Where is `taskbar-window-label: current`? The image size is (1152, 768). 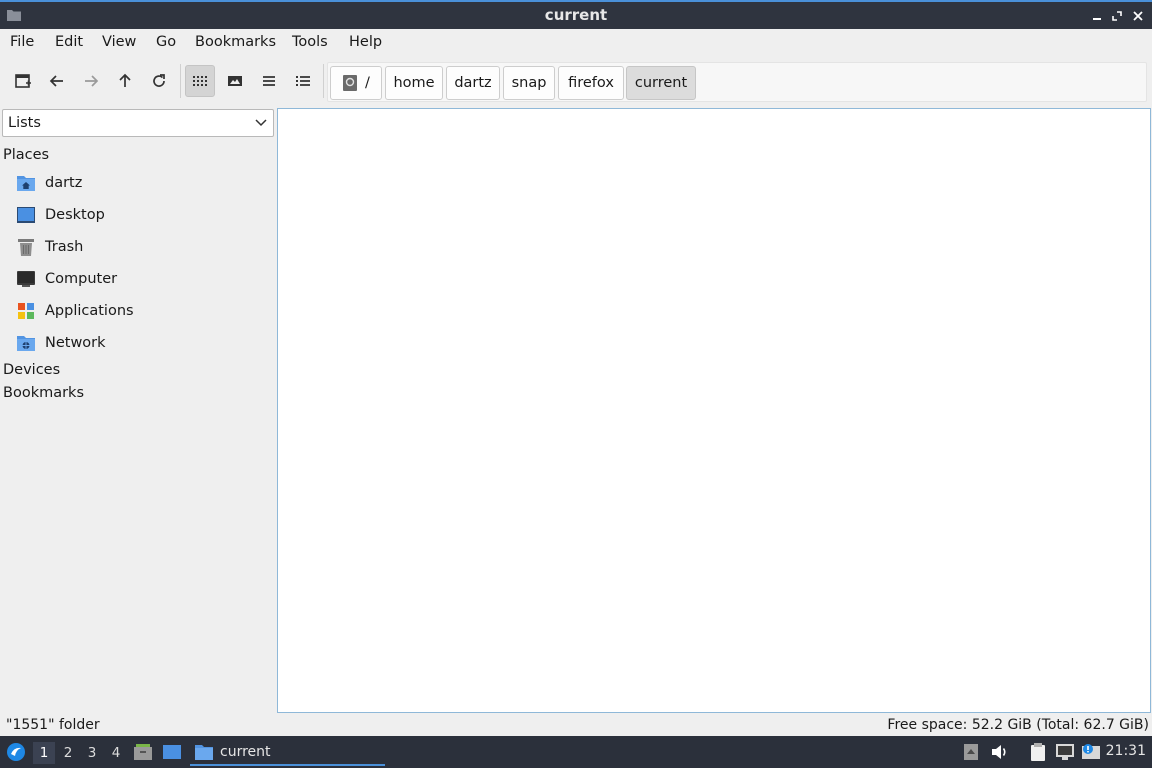 taskbar-window-label: current is located at coordinates (245, 751).